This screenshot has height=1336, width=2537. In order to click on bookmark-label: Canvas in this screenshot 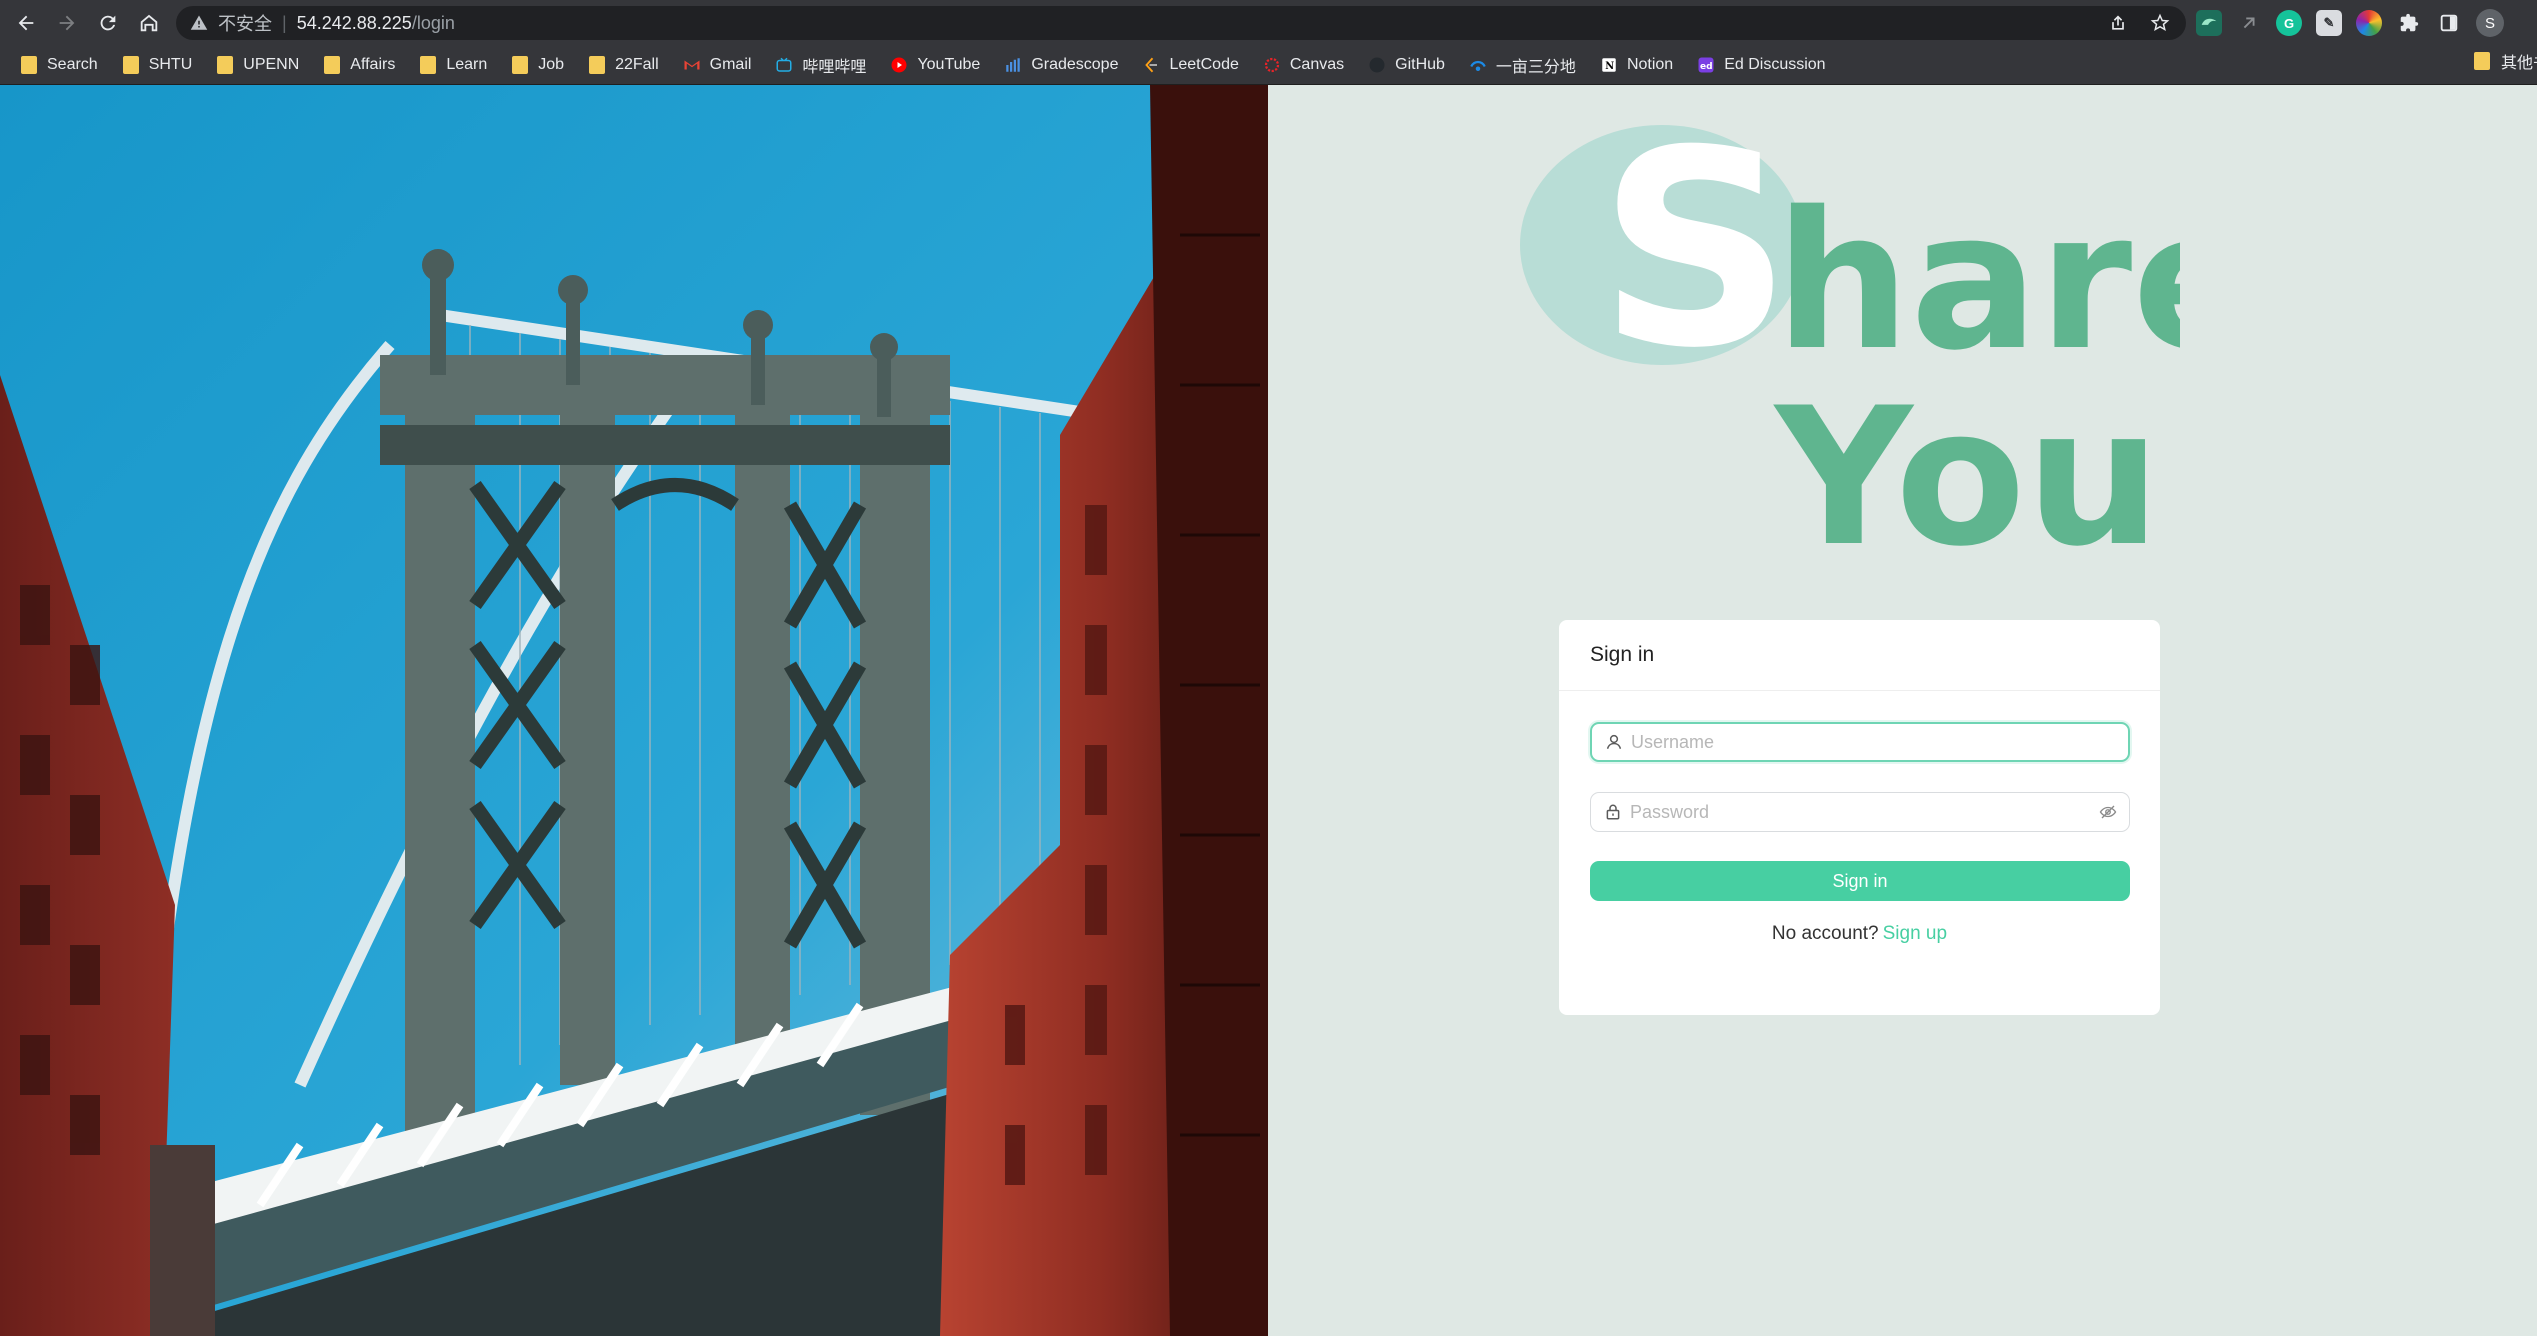, I will do `click(1317, 64)`.